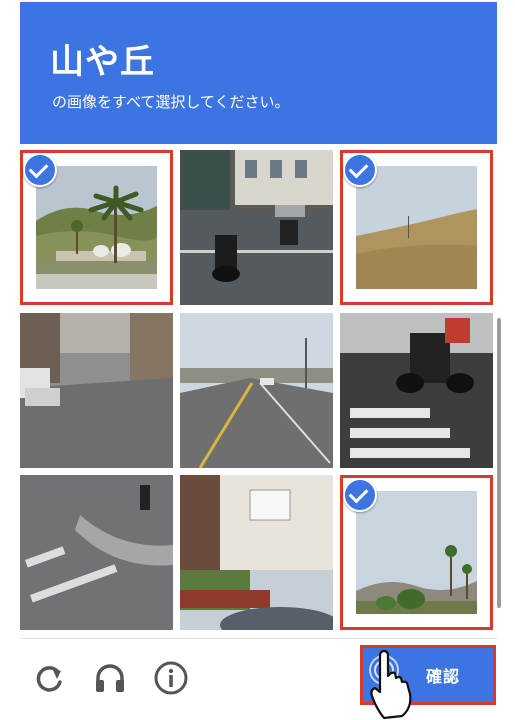 The image size is (515, 720). Describe the element at coordinates (171, 102) in the screenshot. I see `captcha-instruction: の画像をすべて選択してください。` at that location.